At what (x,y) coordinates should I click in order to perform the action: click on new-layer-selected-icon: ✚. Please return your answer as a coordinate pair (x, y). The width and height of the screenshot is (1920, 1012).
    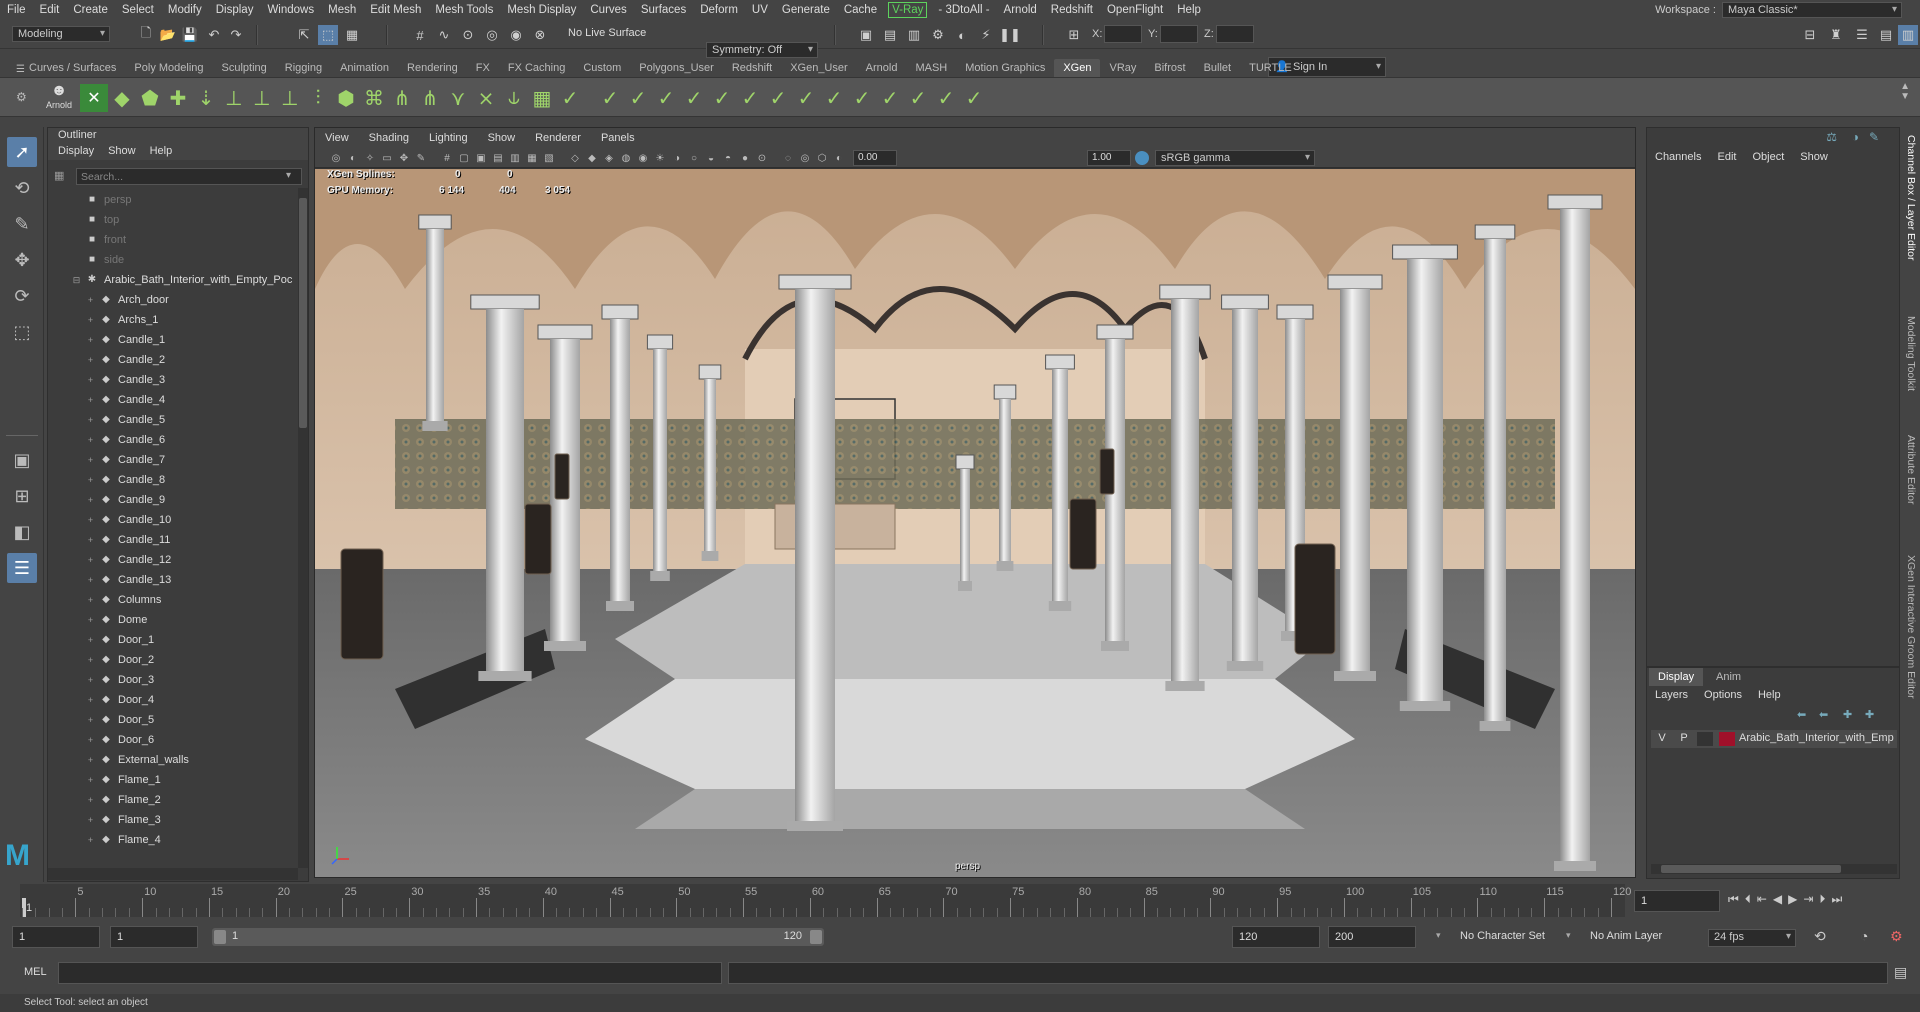
    Looking at the image, I should click on (1847, 714).